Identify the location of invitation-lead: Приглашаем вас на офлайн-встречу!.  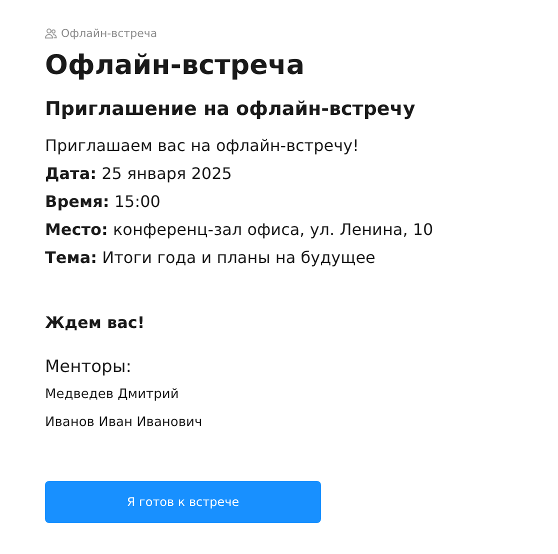
(202, 146).